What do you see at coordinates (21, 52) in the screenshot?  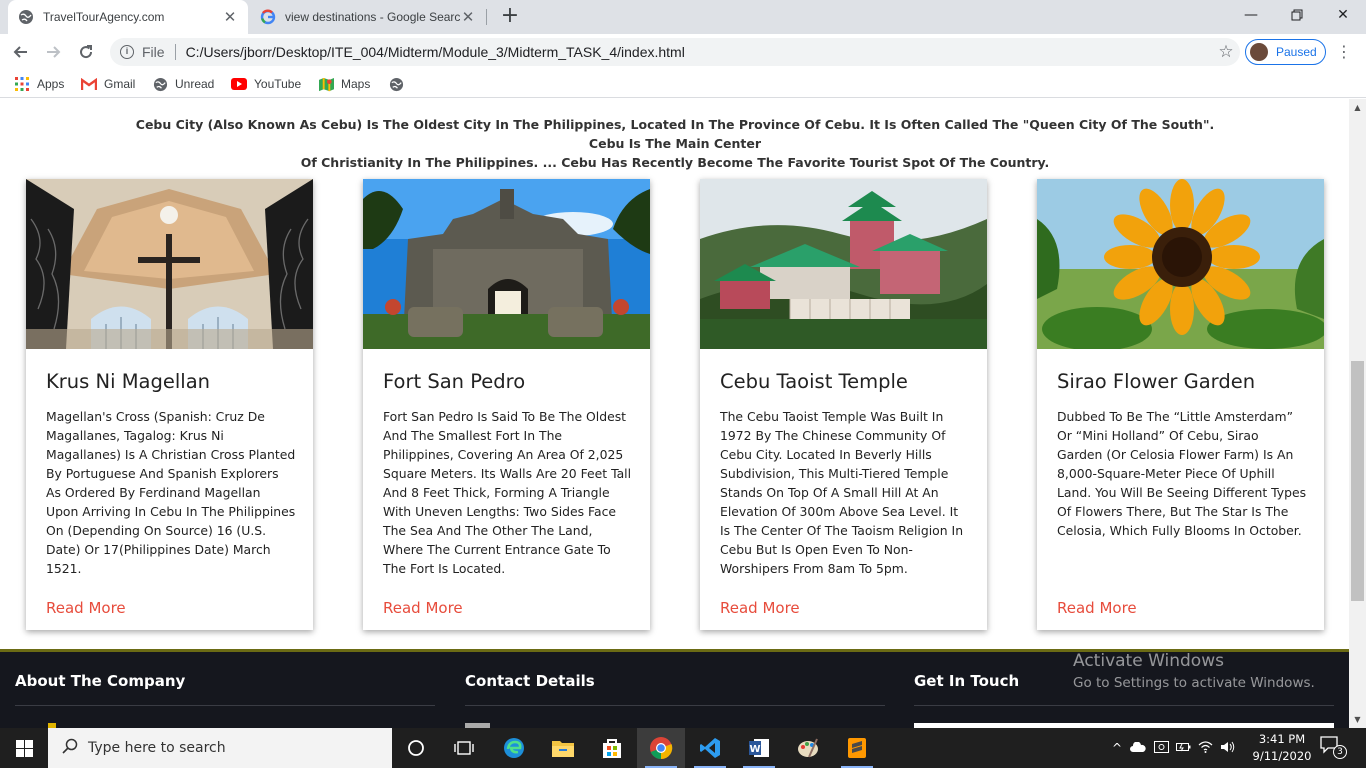 I see `back-button` at bounding box center [21, 52].